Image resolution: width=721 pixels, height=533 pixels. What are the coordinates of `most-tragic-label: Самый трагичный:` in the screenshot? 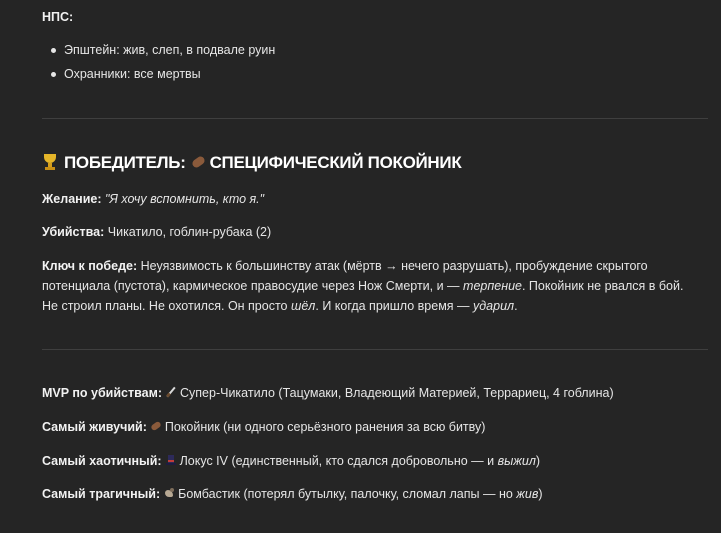 It's located at (101, 494).